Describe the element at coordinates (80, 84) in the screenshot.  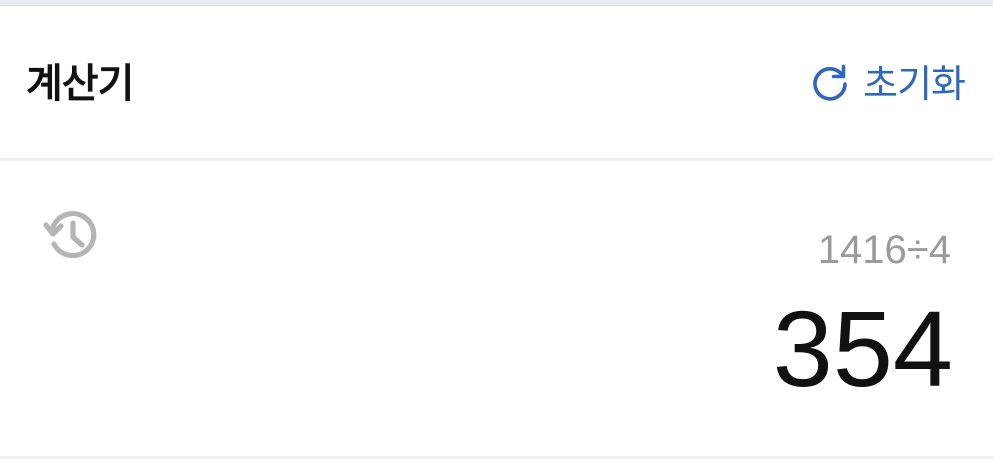
I see `page-title: 계산기` at that location.